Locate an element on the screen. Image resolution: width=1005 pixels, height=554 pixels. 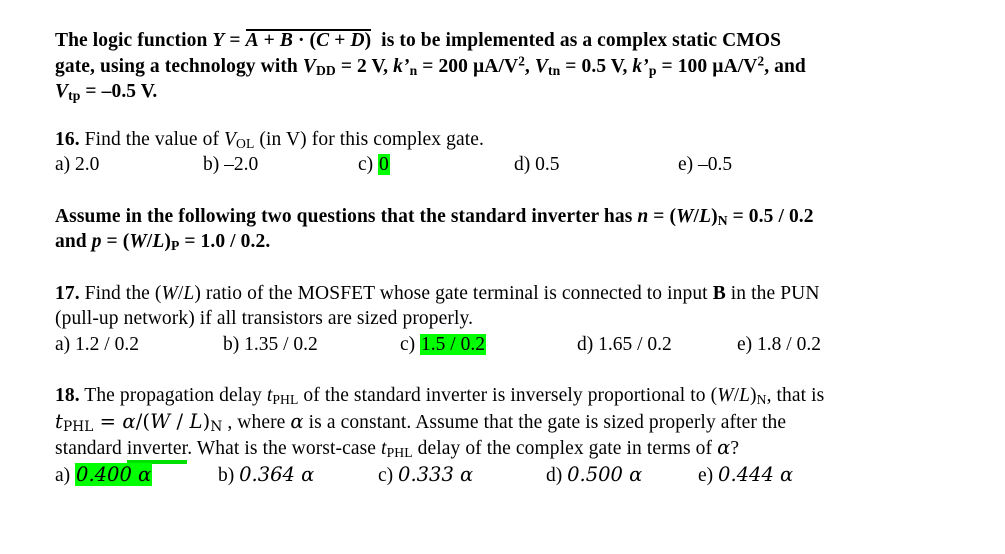
vol-symbol: V is located at coordinates (230, 139).